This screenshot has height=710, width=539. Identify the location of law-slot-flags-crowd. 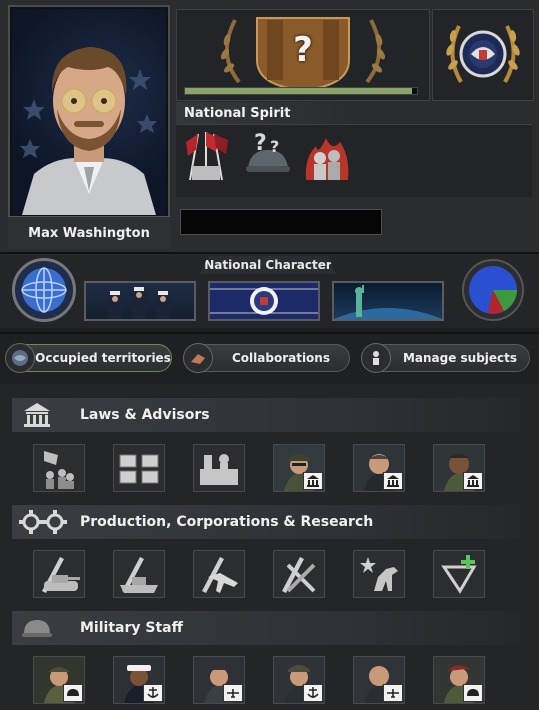
(59, 468).